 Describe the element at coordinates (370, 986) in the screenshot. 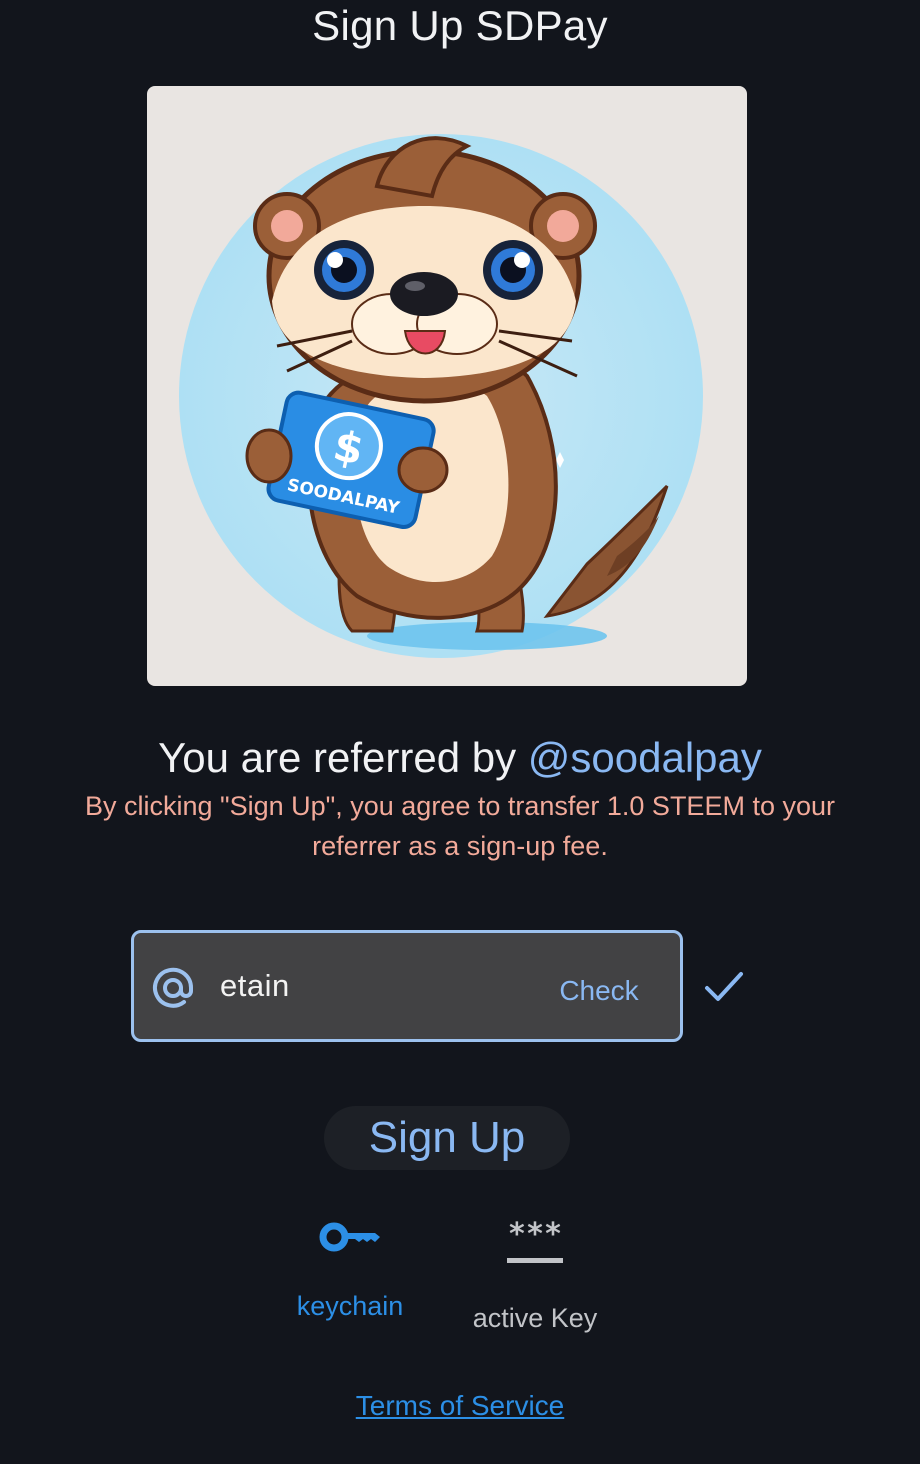

I see `username-input` at that location.